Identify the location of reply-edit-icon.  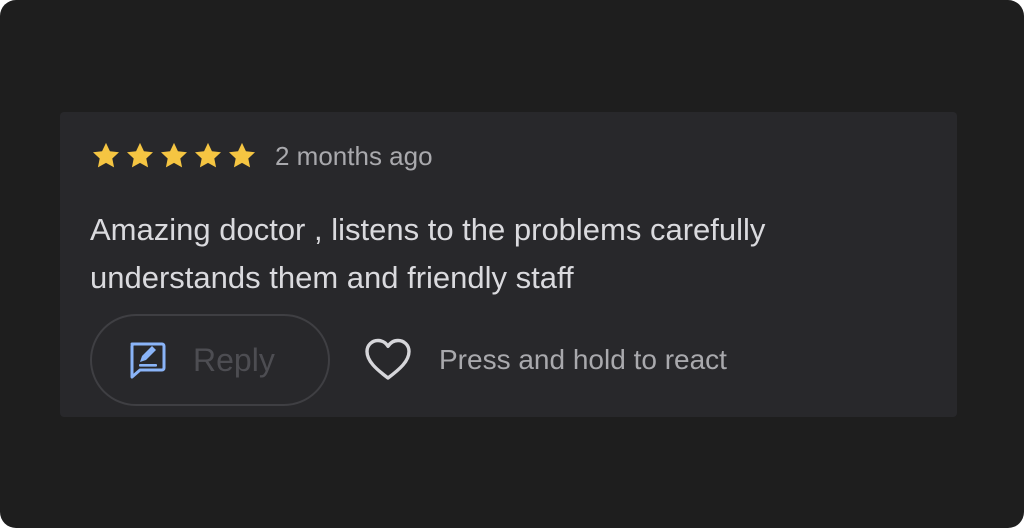
(147, 360).